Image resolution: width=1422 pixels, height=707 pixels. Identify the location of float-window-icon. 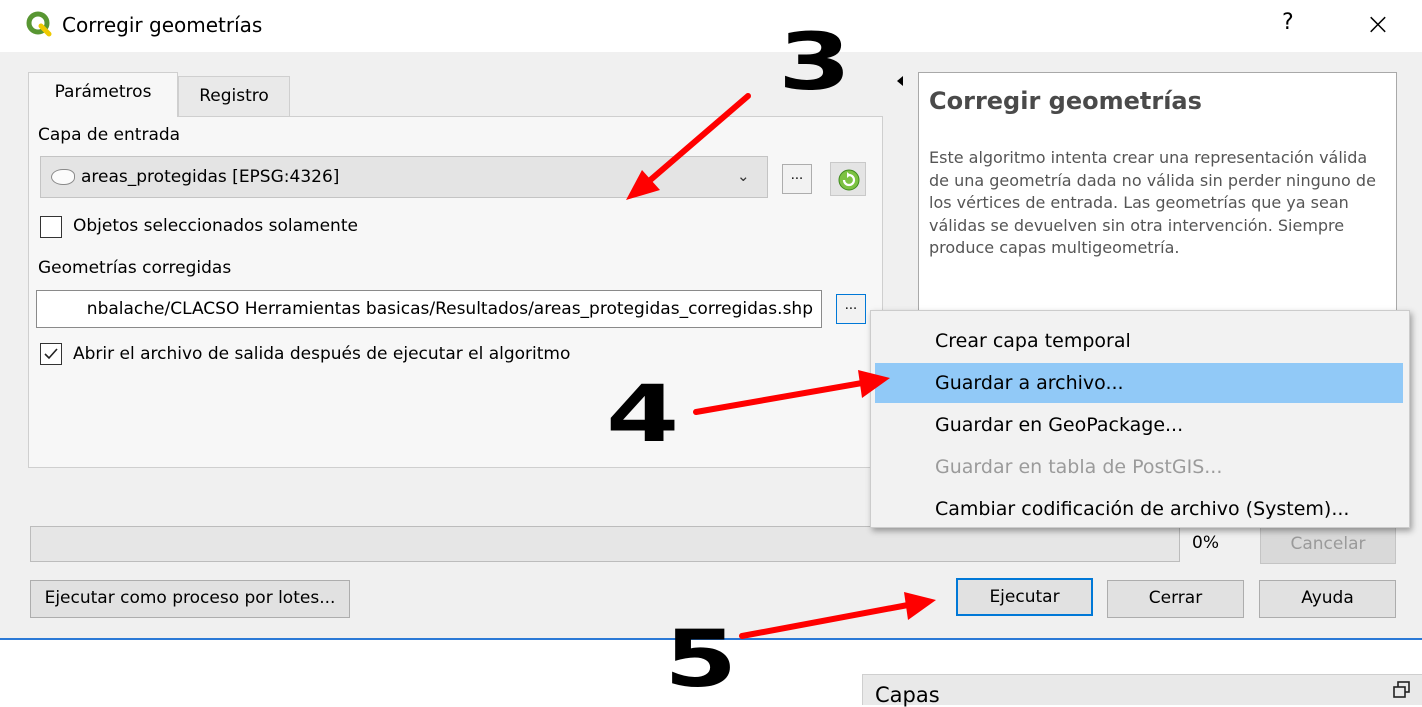
(1402, 690).